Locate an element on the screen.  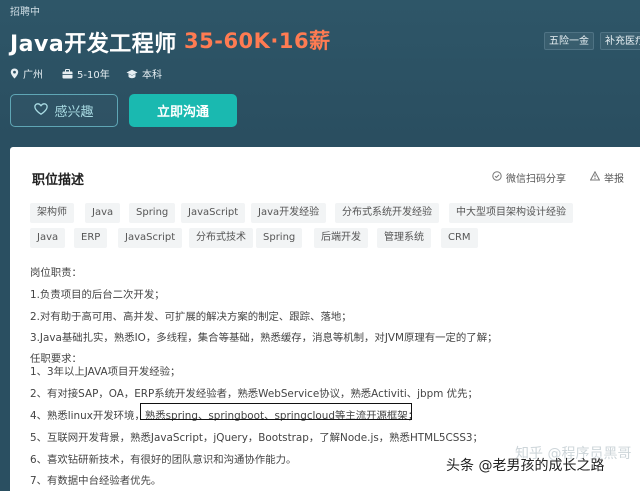
skill-tag: 架构师 is located at coordinates (52, 213).